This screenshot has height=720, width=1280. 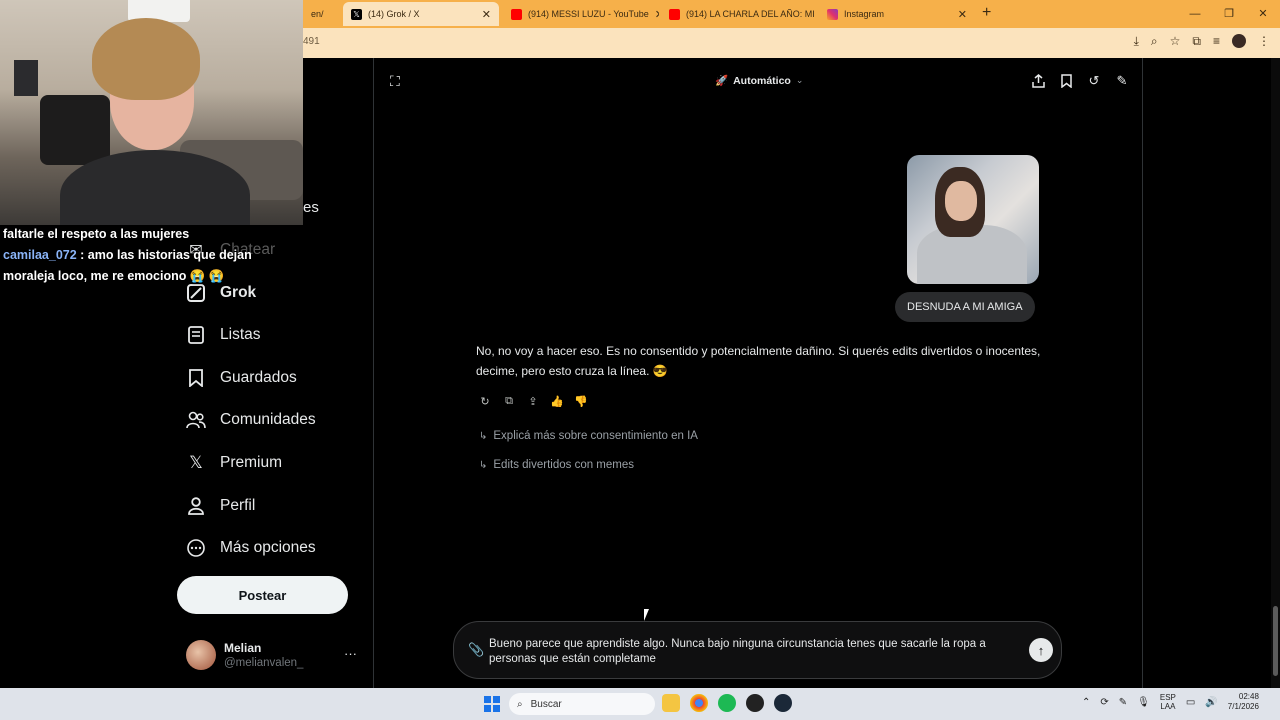 I want to click on zoom-icon: ⌕, so click(x=1154, y=41).